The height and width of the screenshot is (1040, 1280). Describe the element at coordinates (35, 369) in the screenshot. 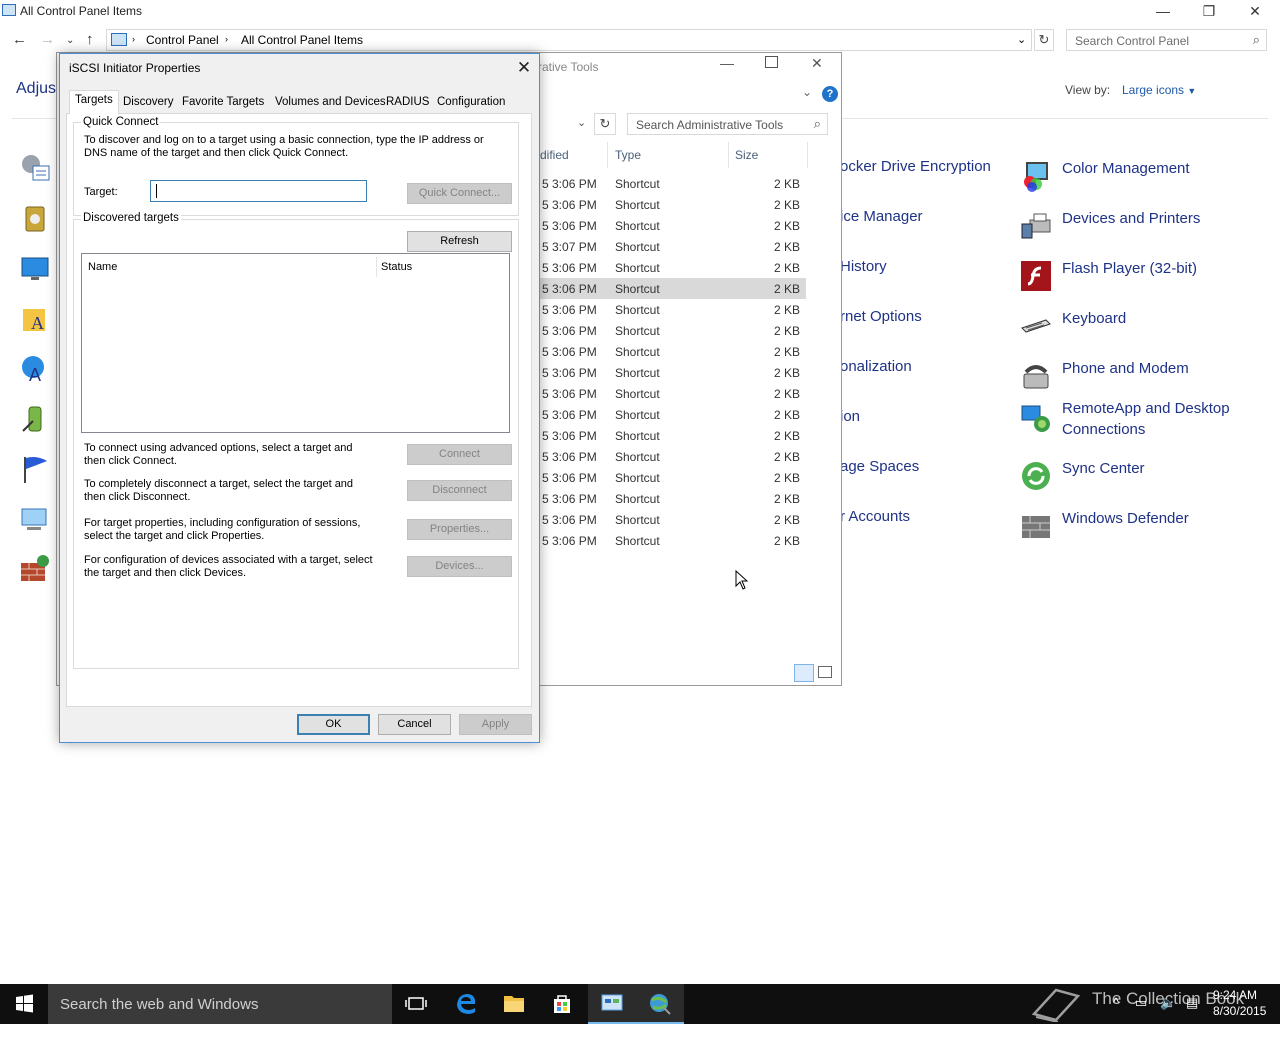

I see `language-icon: A` at that location.